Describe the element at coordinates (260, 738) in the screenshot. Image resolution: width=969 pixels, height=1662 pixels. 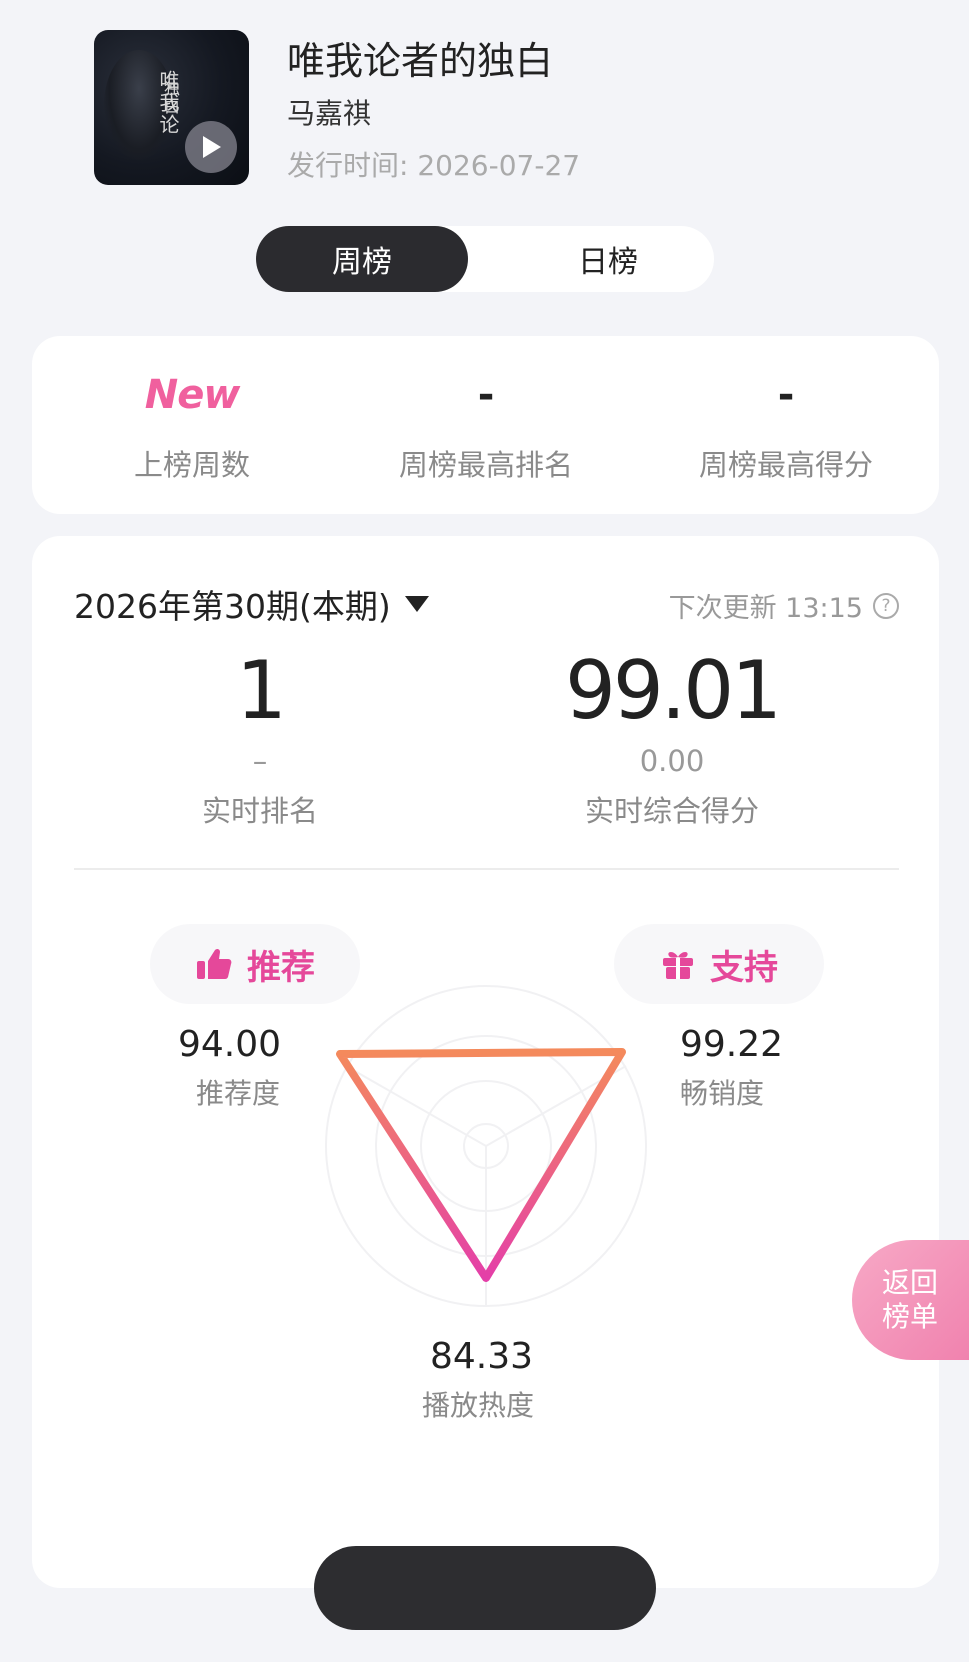
I see `realtime-rank: 1 – 实时排名` at that location.